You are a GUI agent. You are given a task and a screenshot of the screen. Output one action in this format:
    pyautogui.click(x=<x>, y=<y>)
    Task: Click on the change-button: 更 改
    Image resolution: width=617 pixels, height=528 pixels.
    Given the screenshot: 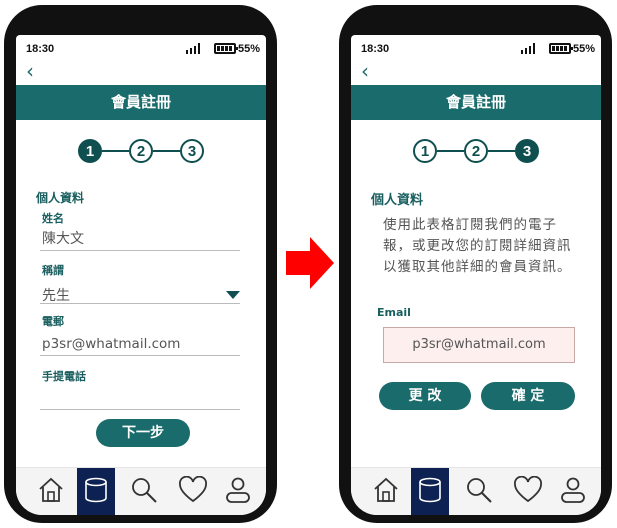 What is the action you would take?
    pyautogui.click(x=425, y=396)
    